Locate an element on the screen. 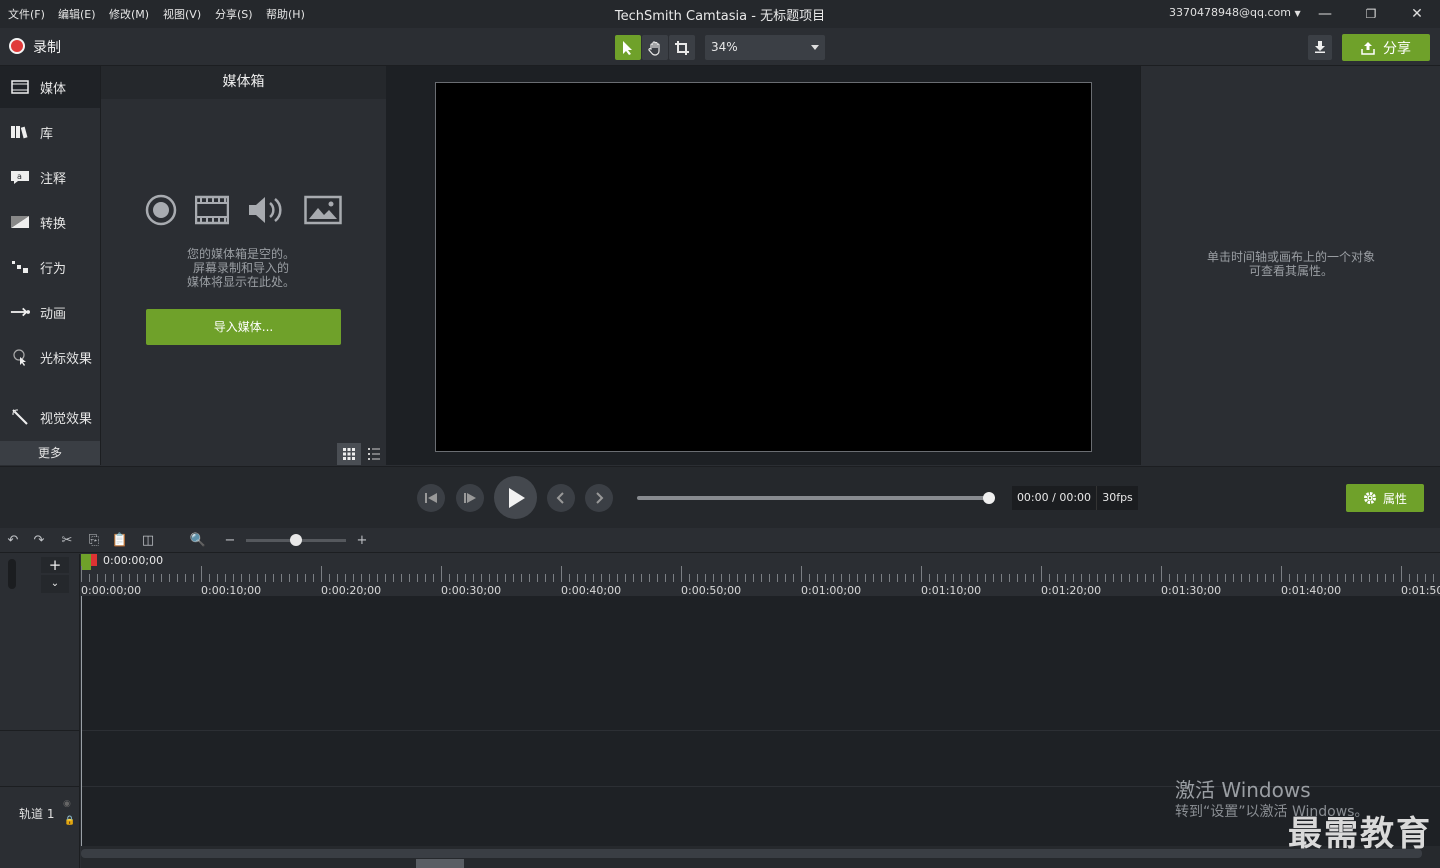 This screenshot has width=1440, height=868. visual-effect-icon is located at coordinates (20, 417).